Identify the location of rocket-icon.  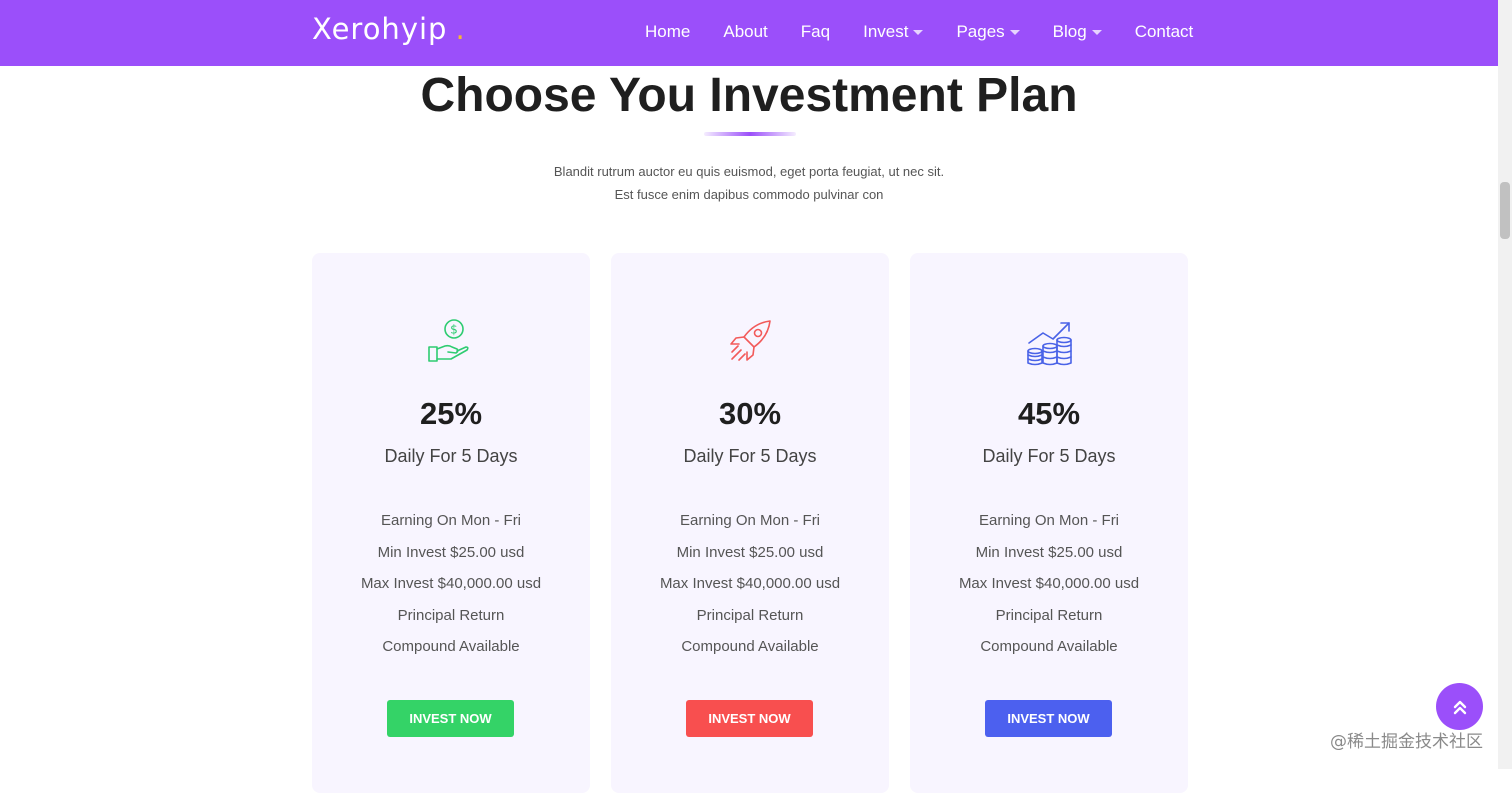
(750, 340).